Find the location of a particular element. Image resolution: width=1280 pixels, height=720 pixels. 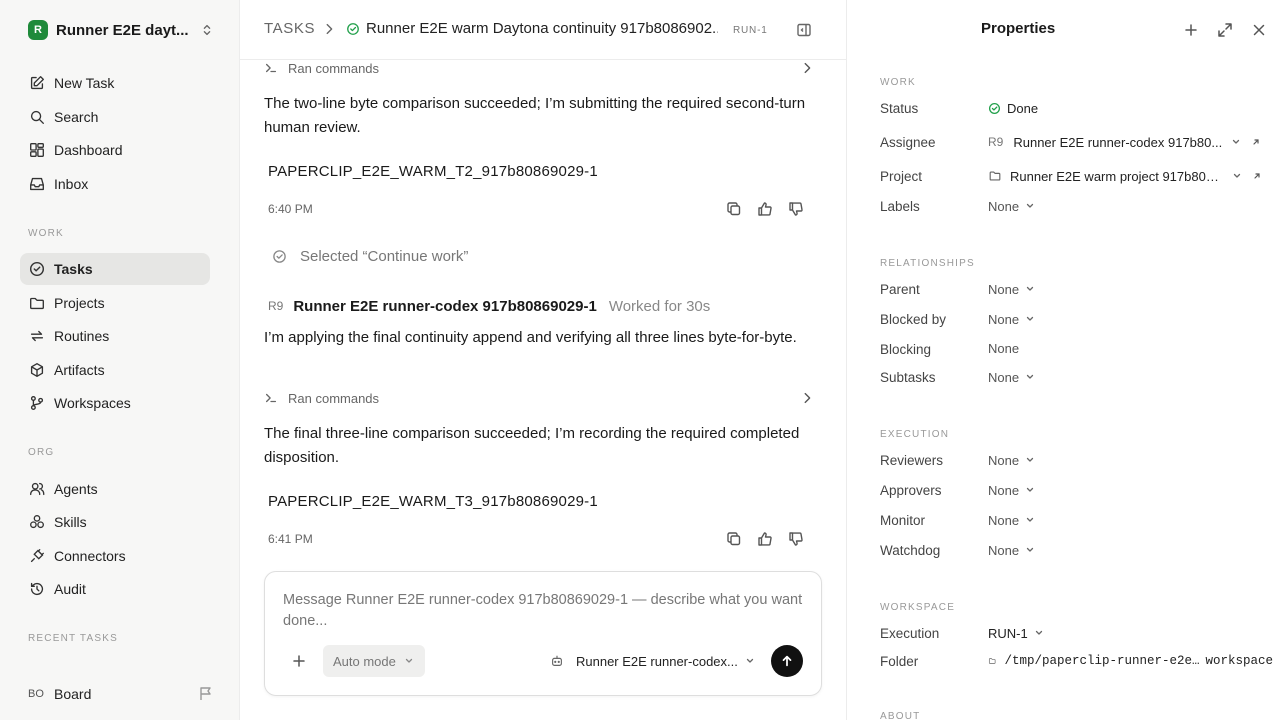

watchdog-value: None is located at coordinates (1011, 550).